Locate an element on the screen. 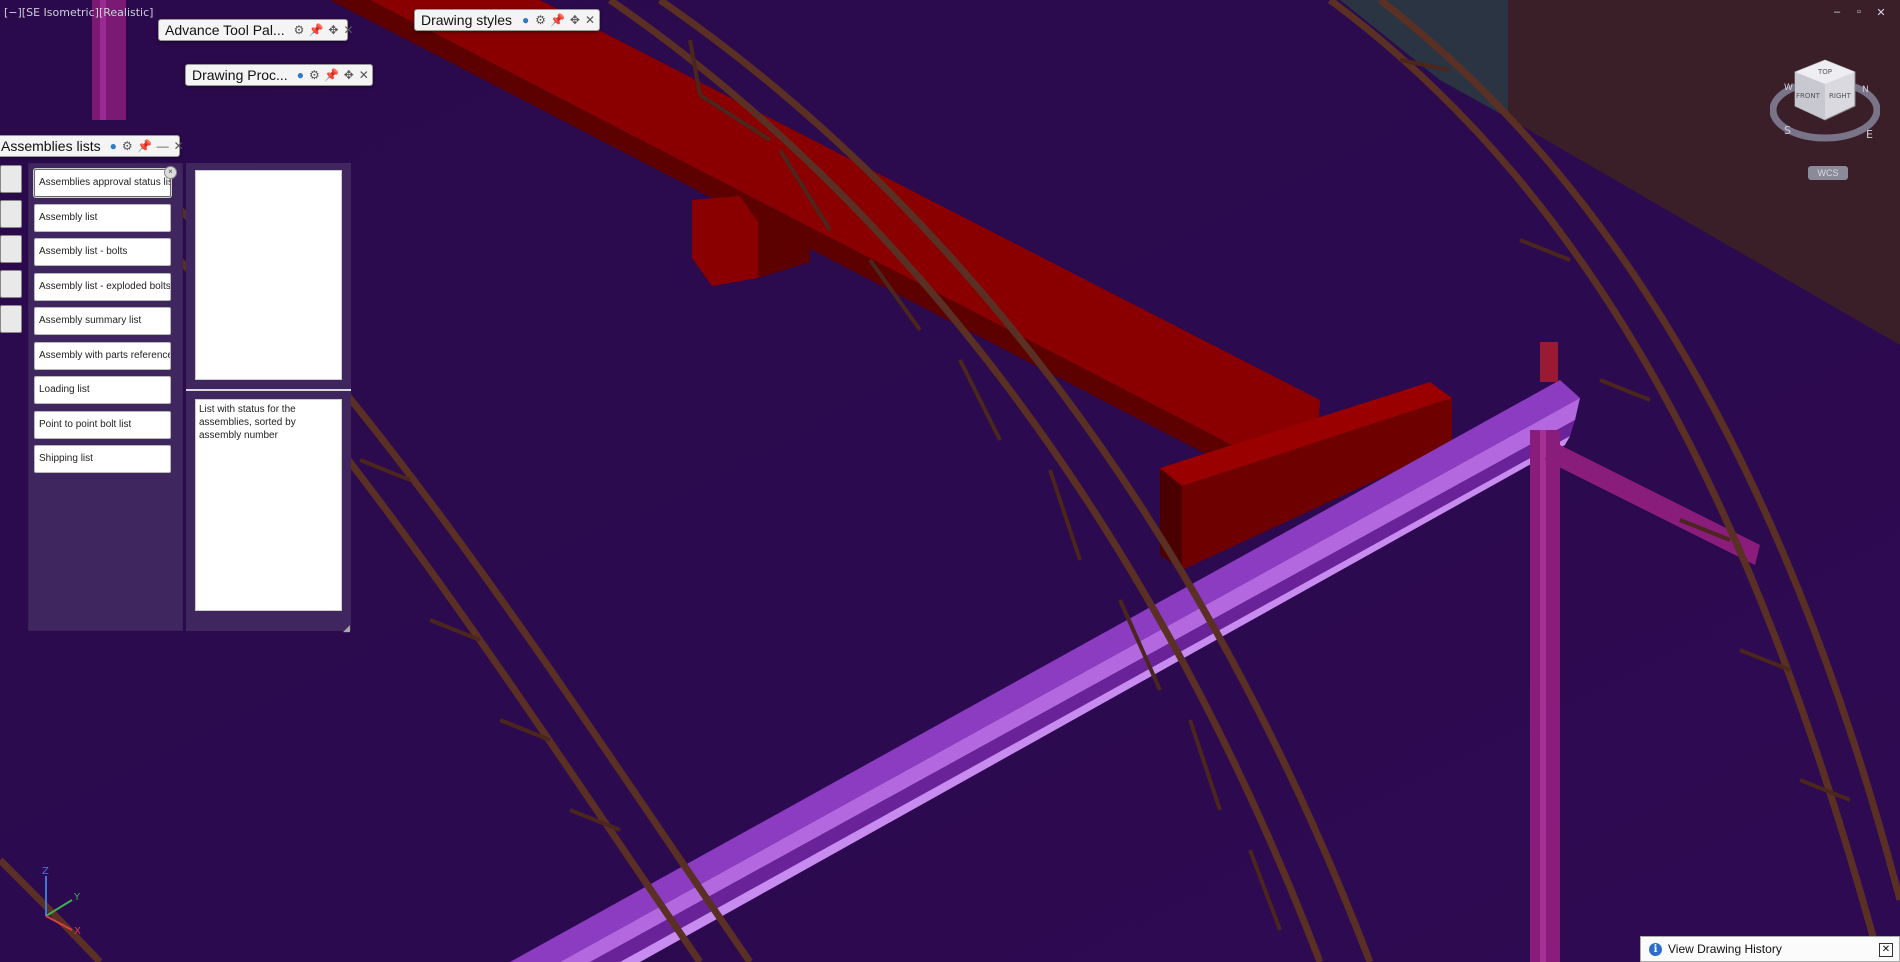 The image size is (1900, 962). restore-button: ▫ is located at coordinates (1859, 12).